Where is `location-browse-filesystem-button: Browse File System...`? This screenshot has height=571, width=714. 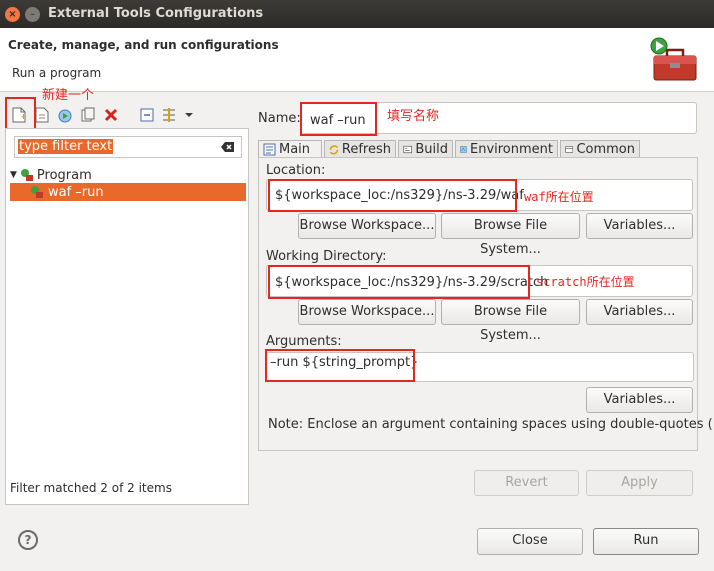
location-browse-filesystem-button: Browse File System... is located at coordinates (510, 235).